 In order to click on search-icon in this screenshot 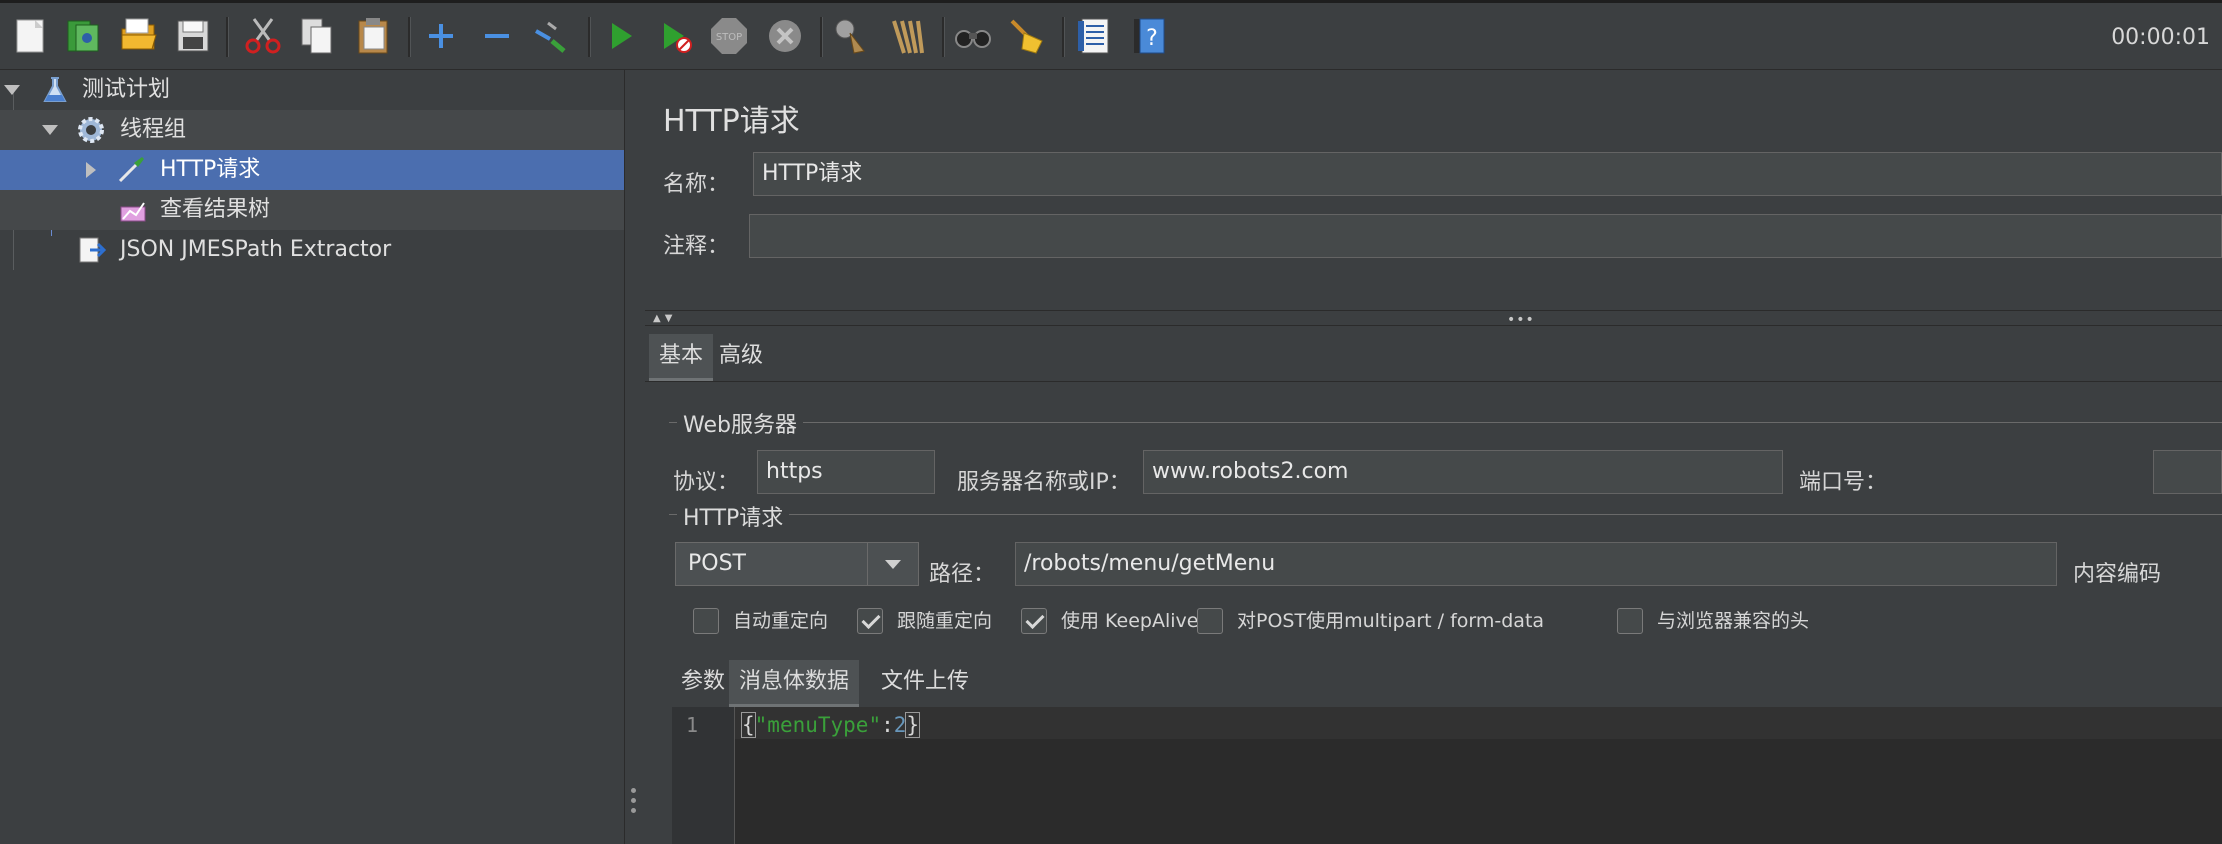, I will do `click(973, 36)`.